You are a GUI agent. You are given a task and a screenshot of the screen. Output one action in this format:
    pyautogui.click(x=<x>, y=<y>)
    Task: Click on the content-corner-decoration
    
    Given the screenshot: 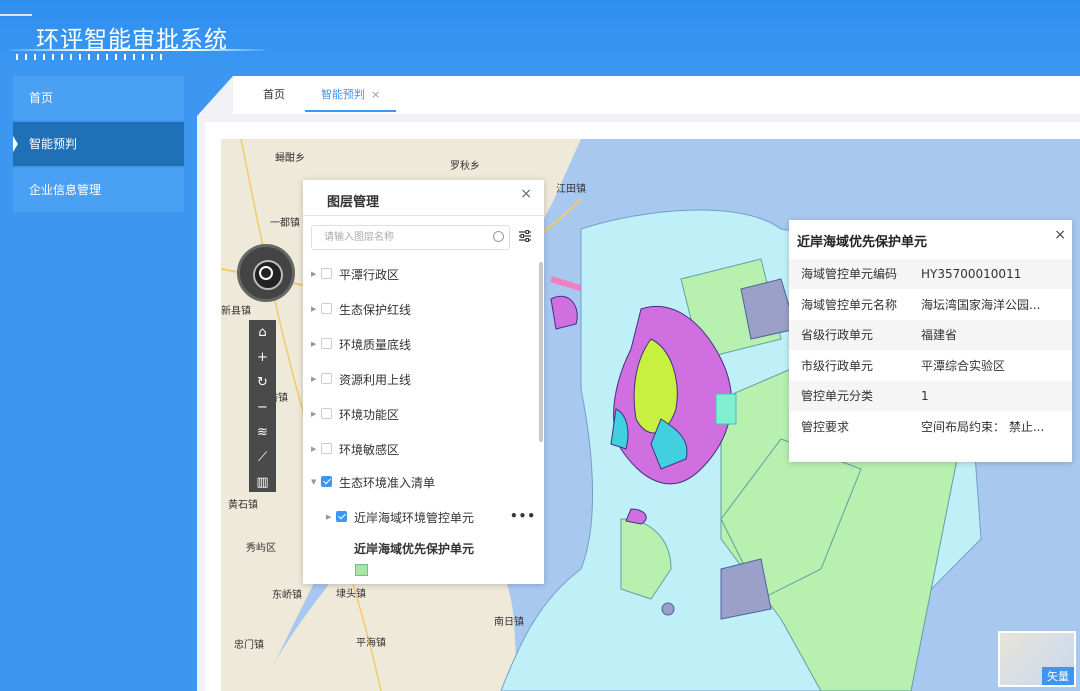 What is the action you would take?
    pyautogui.click(x=215, y=96)
    